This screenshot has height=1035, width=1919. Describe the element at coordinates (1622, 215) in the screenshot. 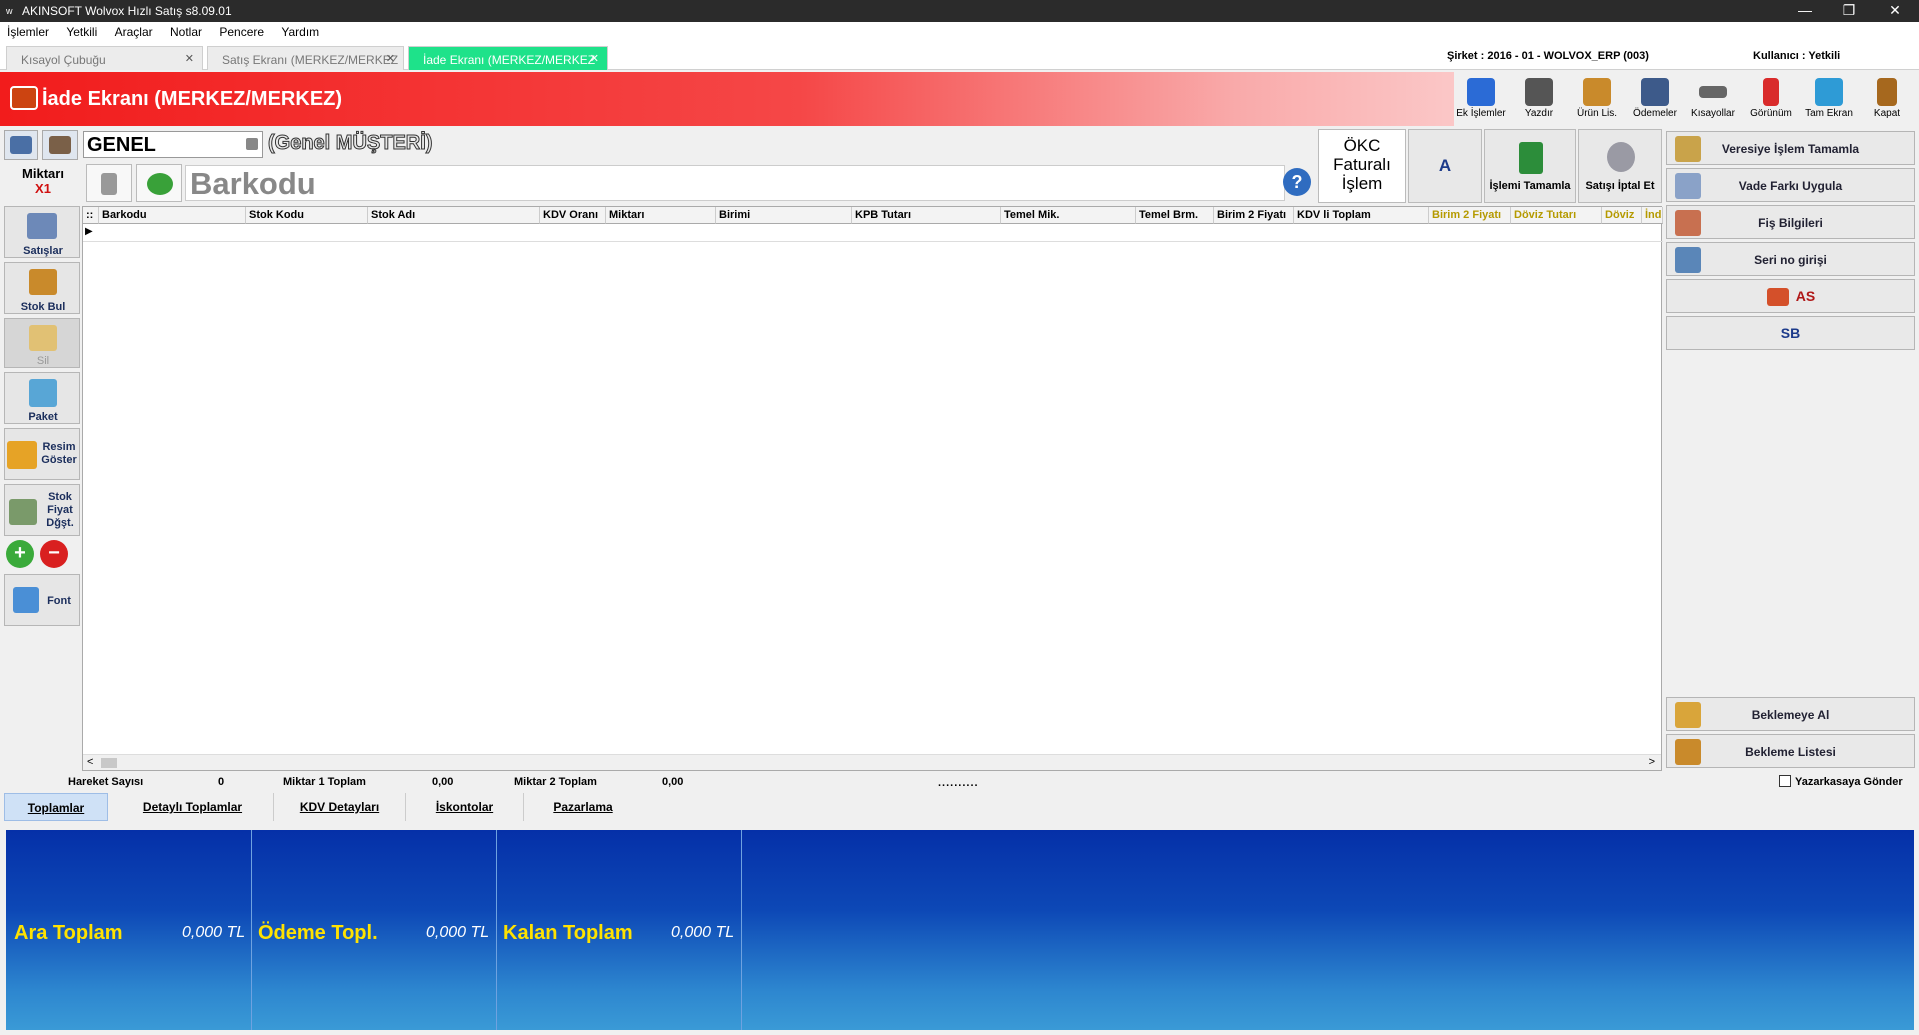

I see `col-doviz: Döviz` at that location.